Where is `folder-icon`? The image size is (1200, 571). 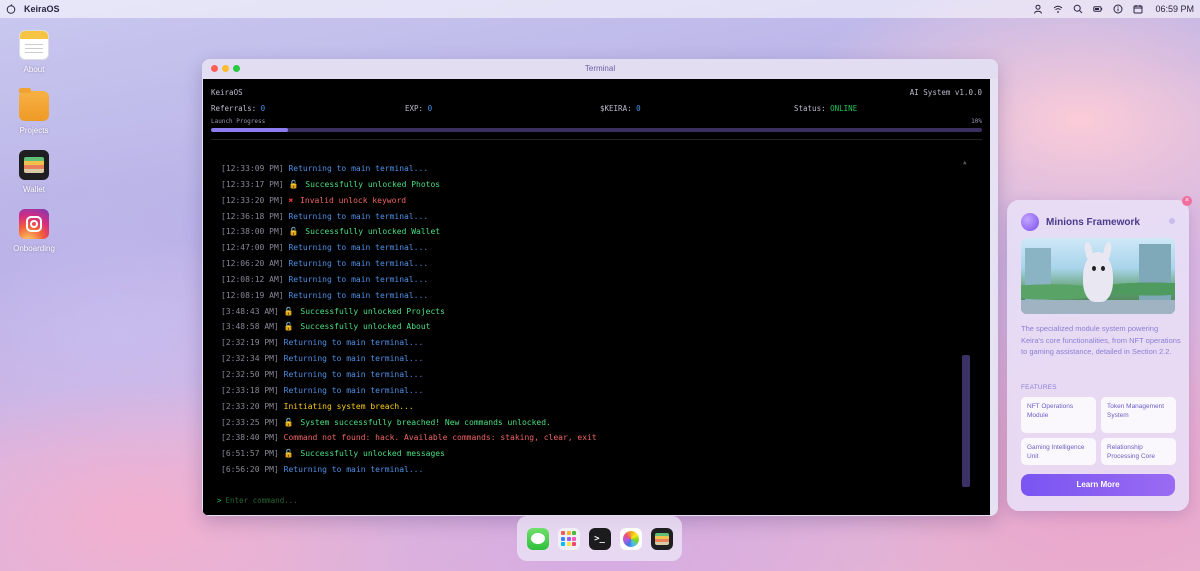
folder-icon is located at coordinates (34, 104).